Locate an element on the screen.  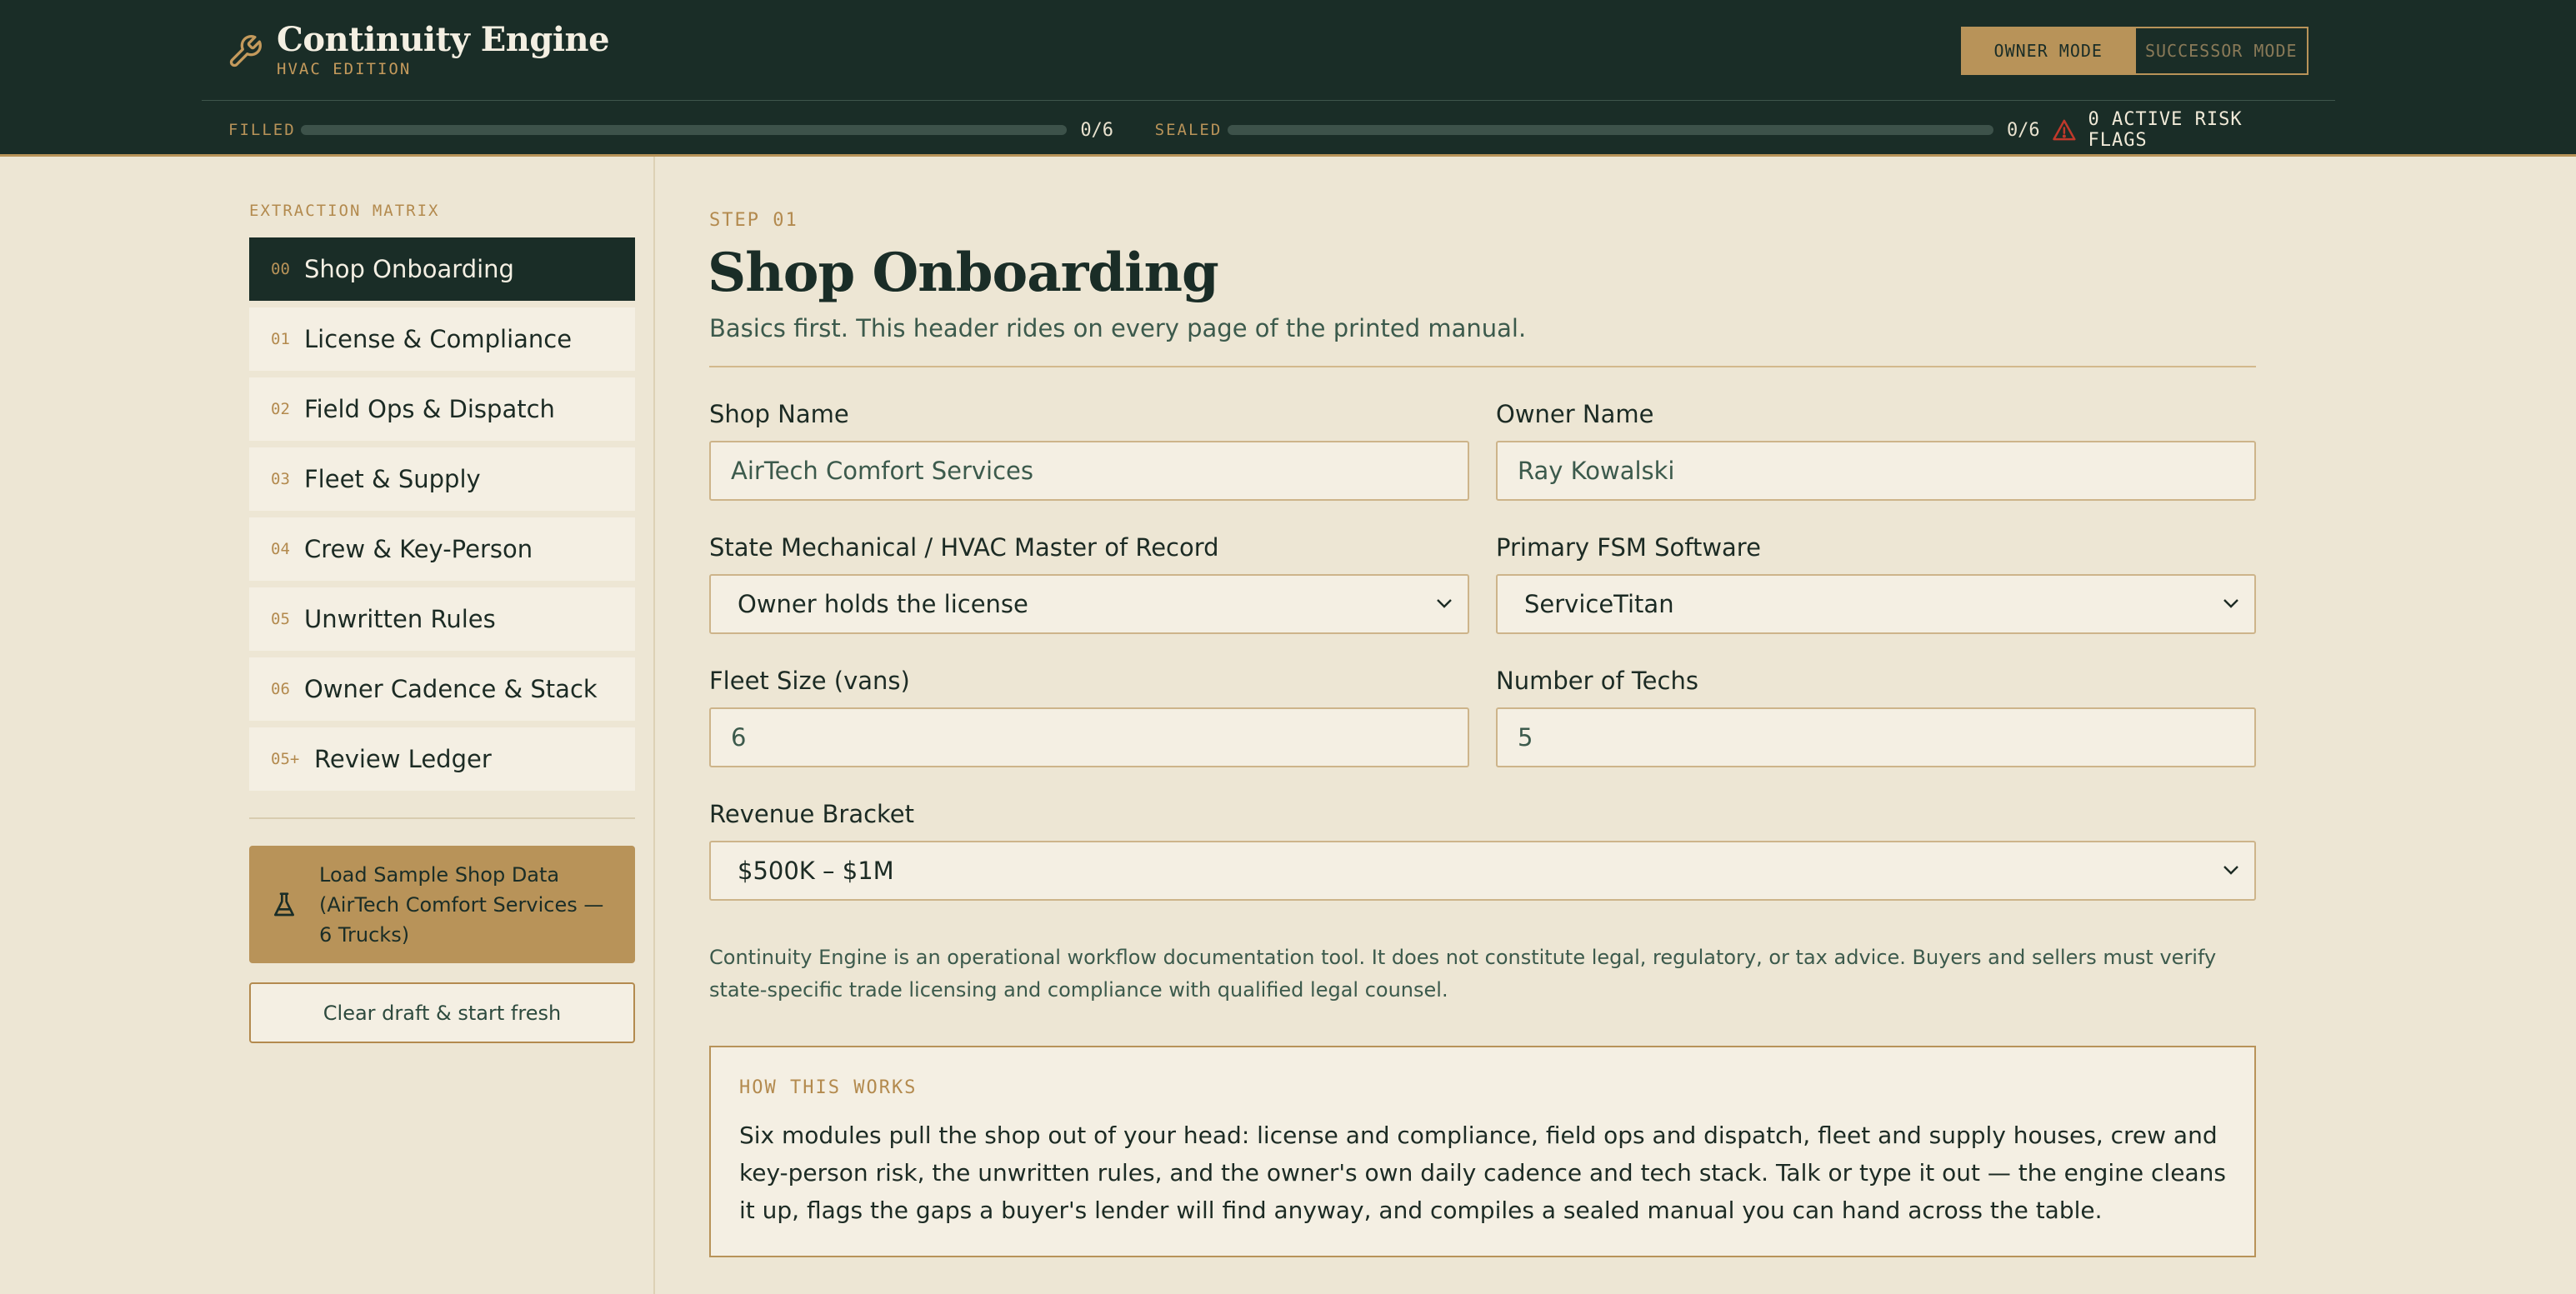
nav-item-license-compliance: 01 License & Compliance is located at coordinates (442, 339).